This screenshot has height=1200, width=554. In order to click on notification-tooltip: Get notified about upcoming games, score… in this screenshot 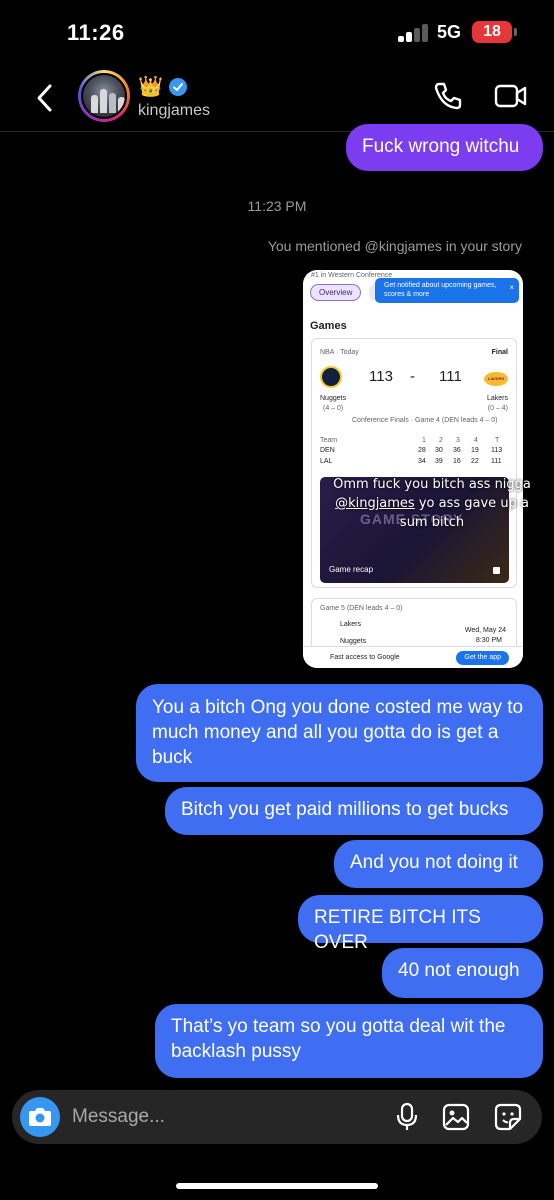, I will do `click(447, 290)`.